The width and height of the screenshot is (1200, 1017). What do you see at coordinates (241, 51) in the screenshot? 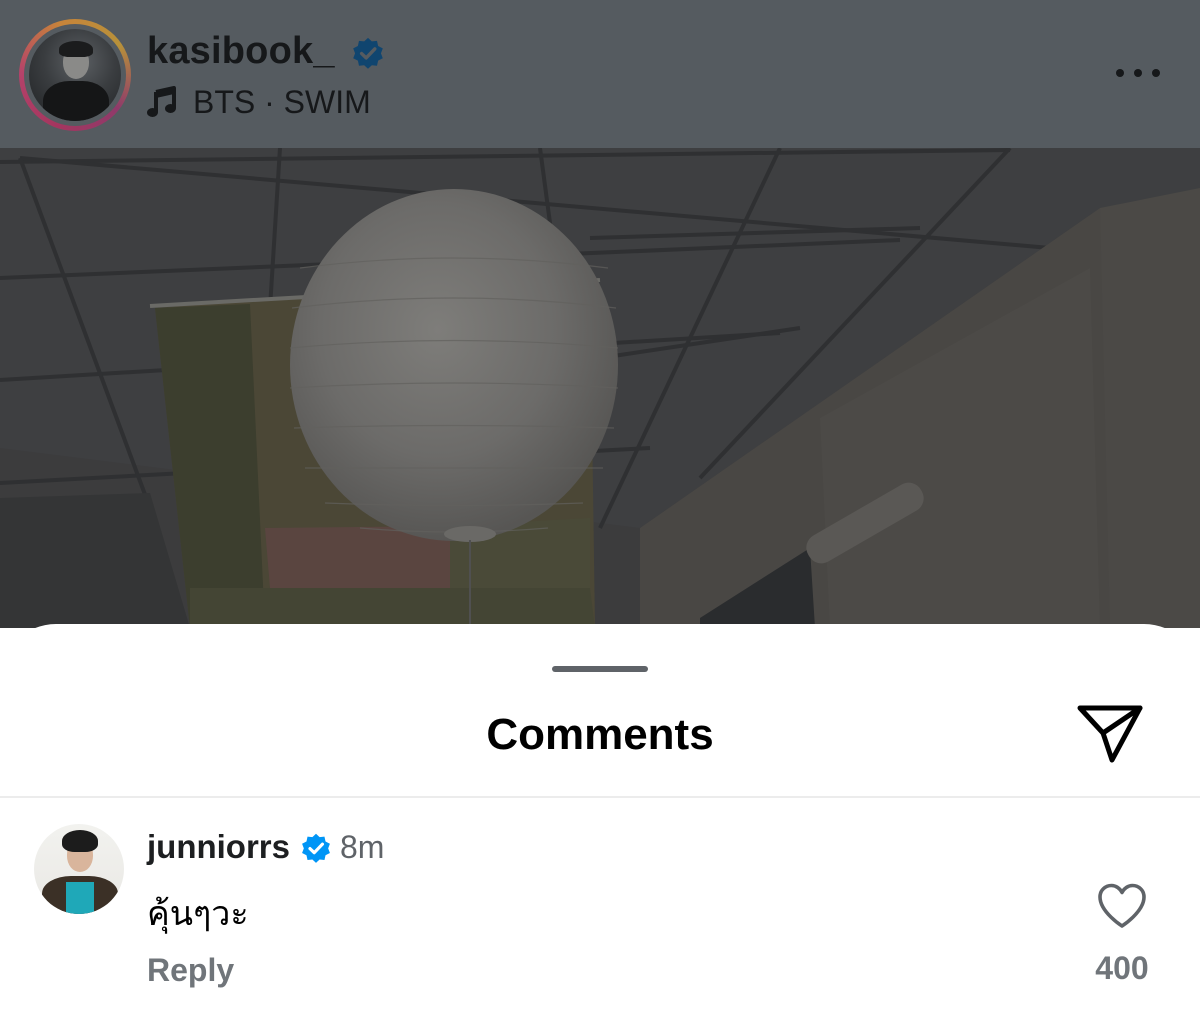
I see `story-username: kasibook_` at bounding box center [241, 51].